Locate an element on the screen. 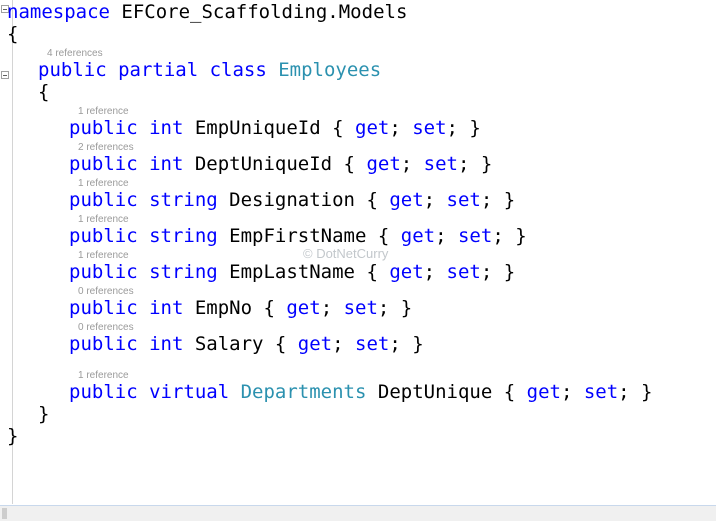  line-property-emplastname: public string EmpLastName { get; set; } is located at coordinates (292, 272).